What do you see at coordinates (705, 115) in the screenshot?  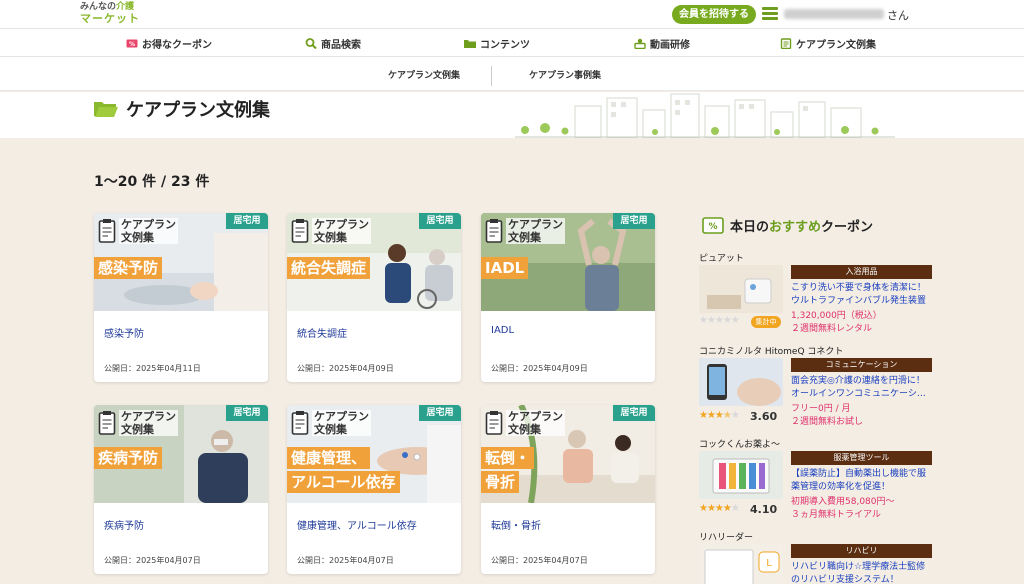 I see `cityscape-illustration` at bounding box center [705, 115].